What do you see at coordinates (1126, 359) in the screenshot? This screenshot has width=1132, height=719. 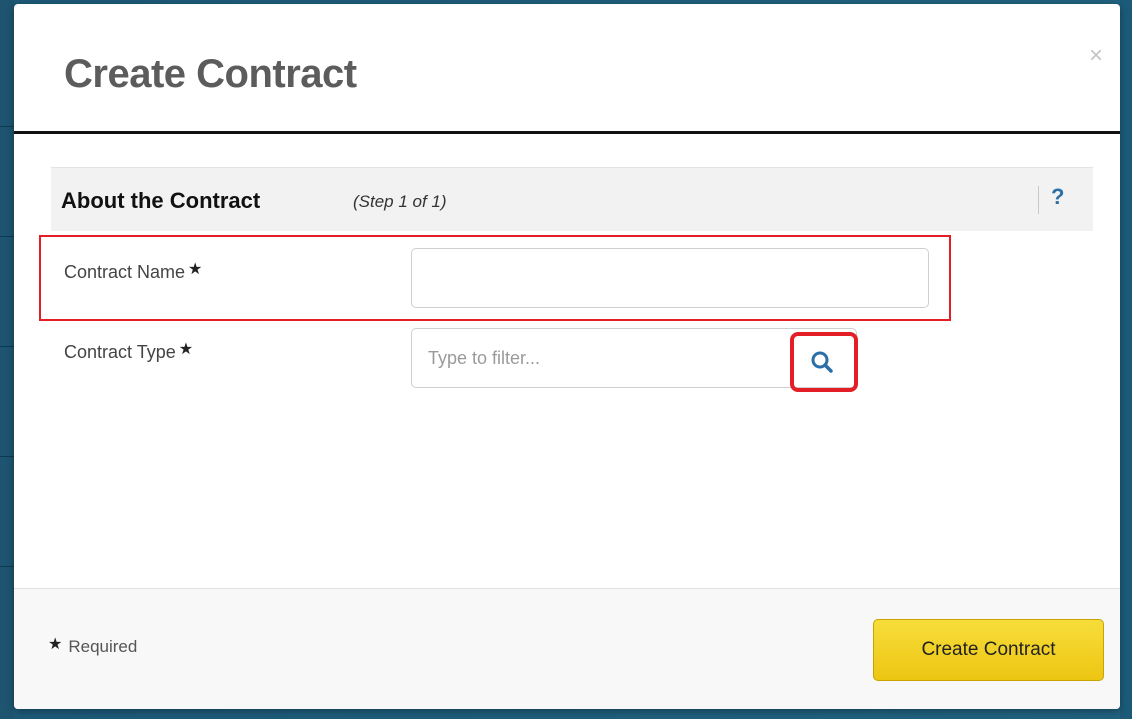 I see `backdrop-right-edge` at bounding box center [1126, 359].